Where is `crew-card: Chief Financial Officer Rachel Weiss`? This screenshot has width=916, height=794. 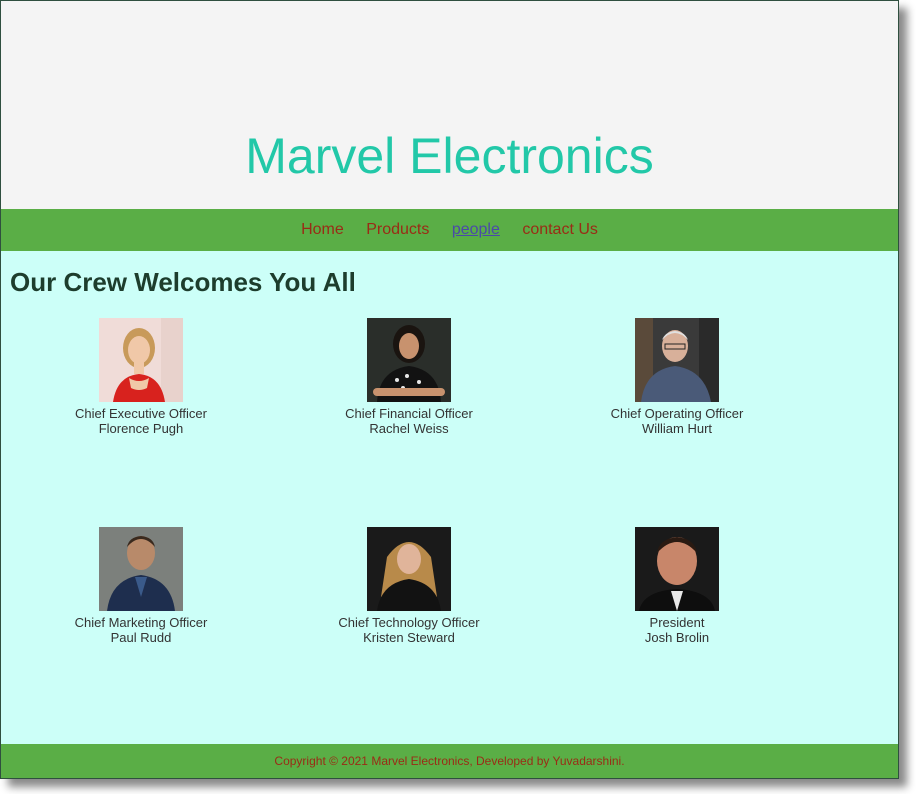 crew-card: Chief Financial Officer Rachel Weiss is located at coordinates (409, 377).